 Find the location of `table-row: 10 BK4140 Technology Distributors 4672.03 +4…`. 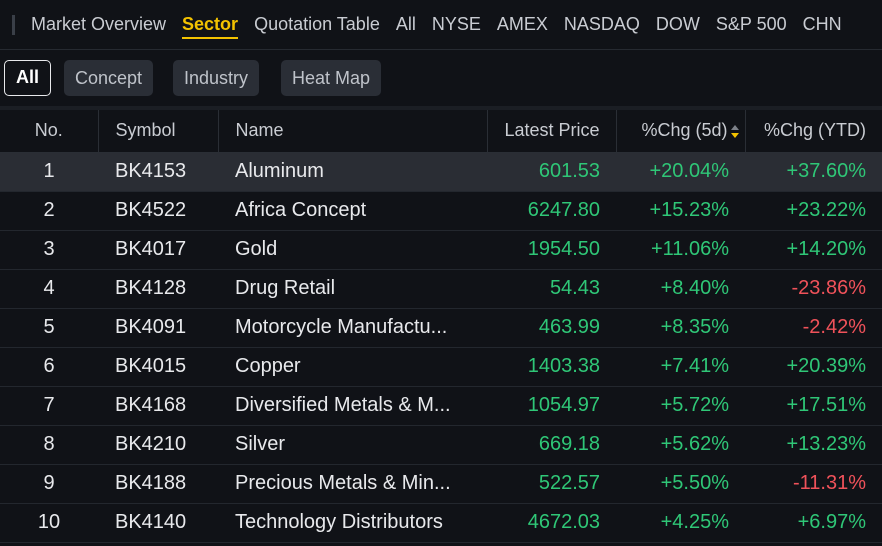

table-row: 10 BK4140 Technology Distributors 4672.03 +4… is located at coordinates (441, 523).